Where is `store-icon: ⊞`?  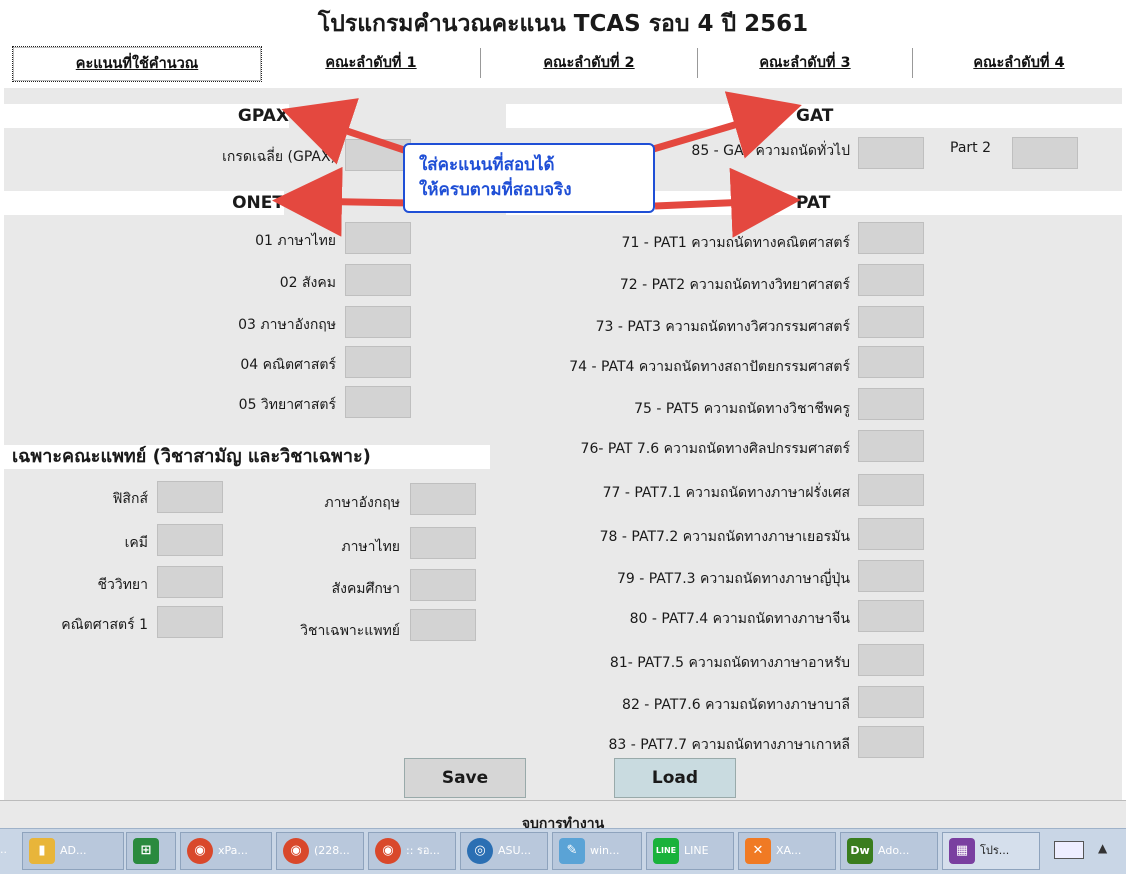 store-icon: ⊞ is located at coordinates (146, 851).